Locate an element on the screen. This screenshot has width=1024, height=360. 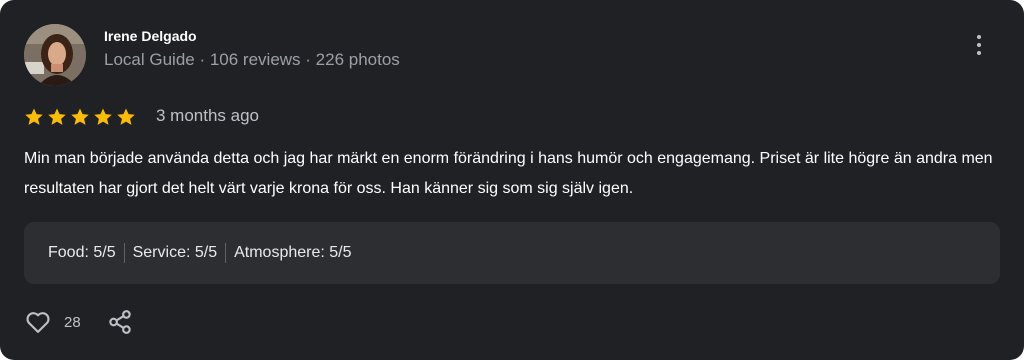
heart-icon is located at coordinates (38, 322).